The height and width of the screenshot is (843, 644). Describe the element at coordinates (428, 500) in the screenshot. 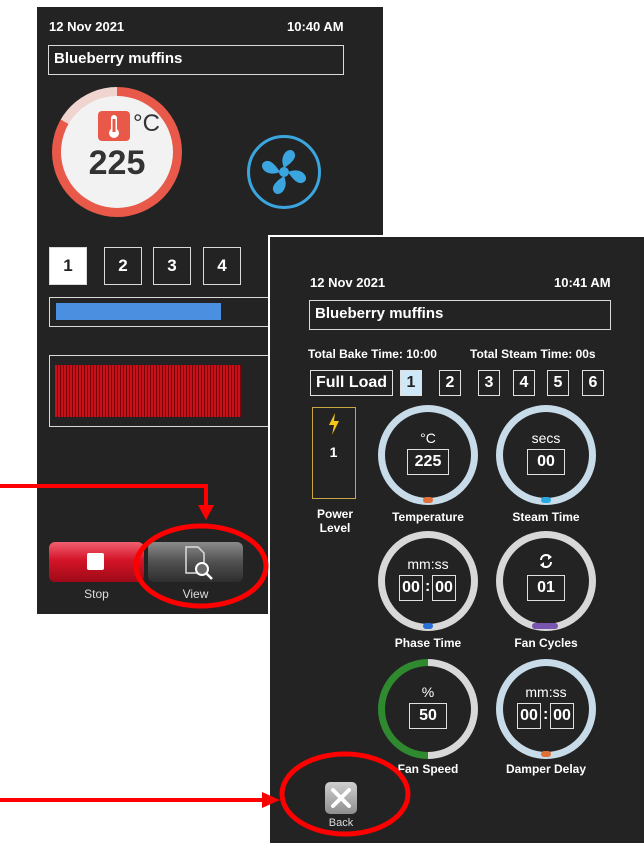

I see `temperature-indicator` at that location.